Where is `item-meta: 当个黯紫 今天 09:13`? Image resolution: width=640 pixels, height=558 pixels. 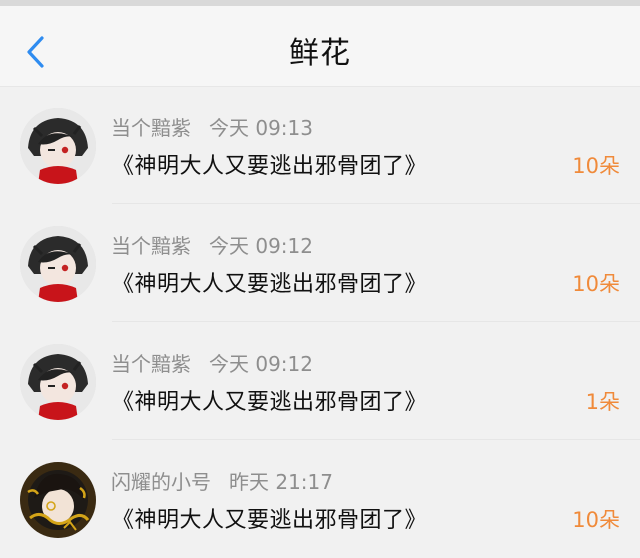 item-meta: 当个黯紫 今天 09:13 is located at coordinates (212, 126).